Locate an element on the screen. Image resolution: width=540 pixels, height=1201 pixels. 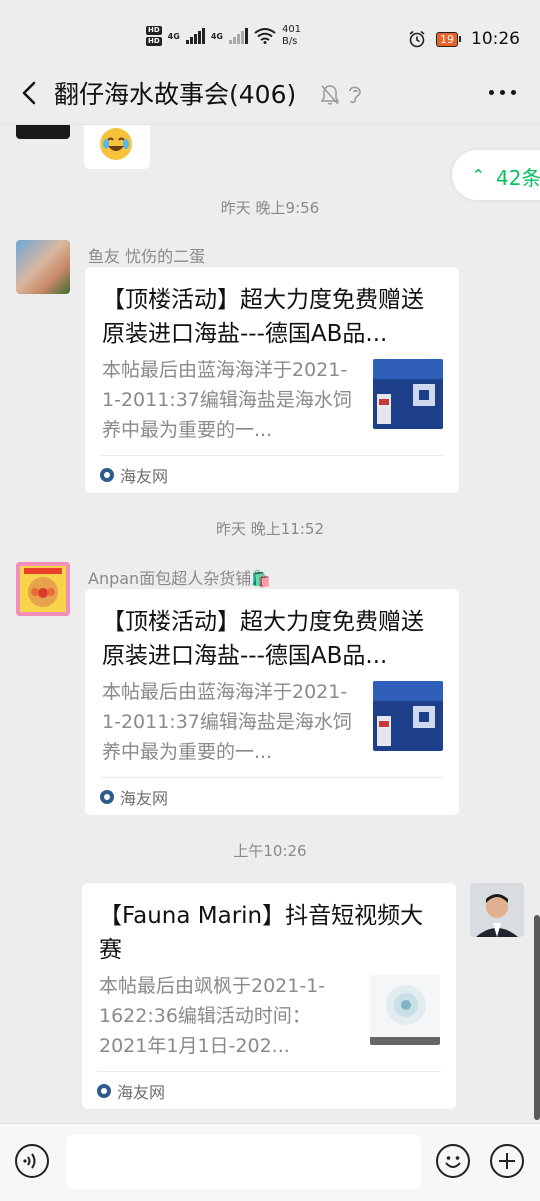
network-speed: 401 B/s is located at coordinates (291, 36).